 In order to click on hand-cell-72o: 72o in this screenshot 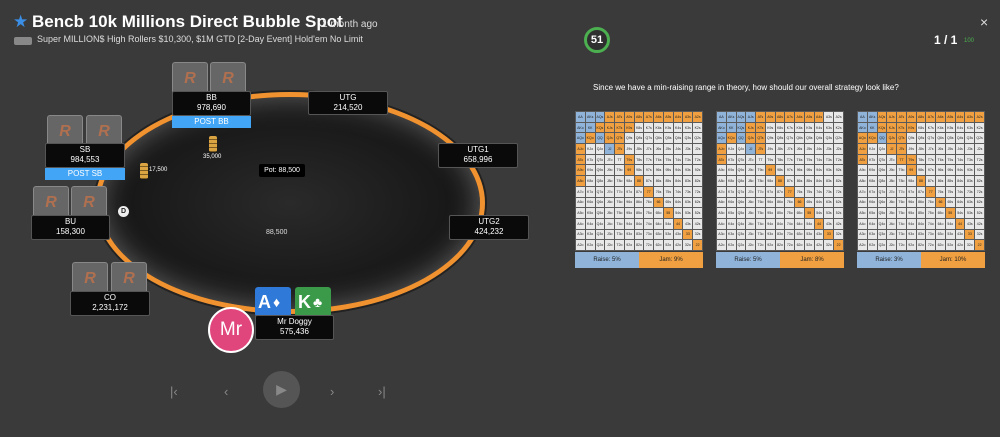, I will do `click(649, 245)`.